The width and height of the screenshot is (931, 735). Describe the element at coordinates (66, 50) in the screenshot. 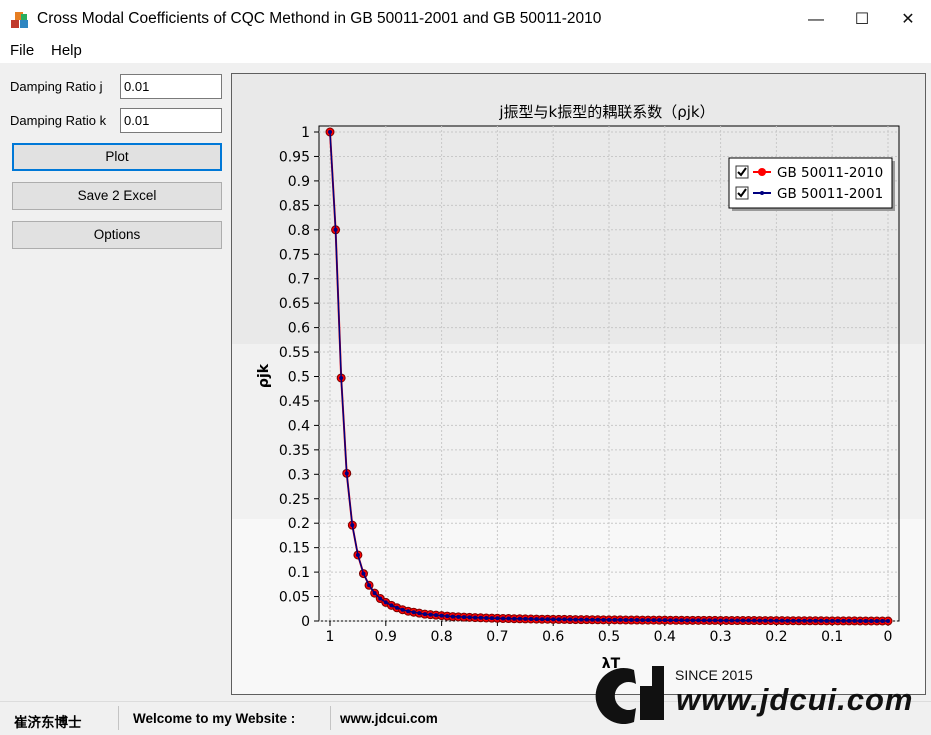

I see `menu-help: Help` at that location.